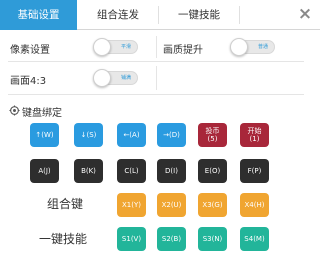 The width and height of the screenshot is (320, 256). Describe the element at coordinates (212, 131) in the screenshot. I see `key-label: 投币` at that location.